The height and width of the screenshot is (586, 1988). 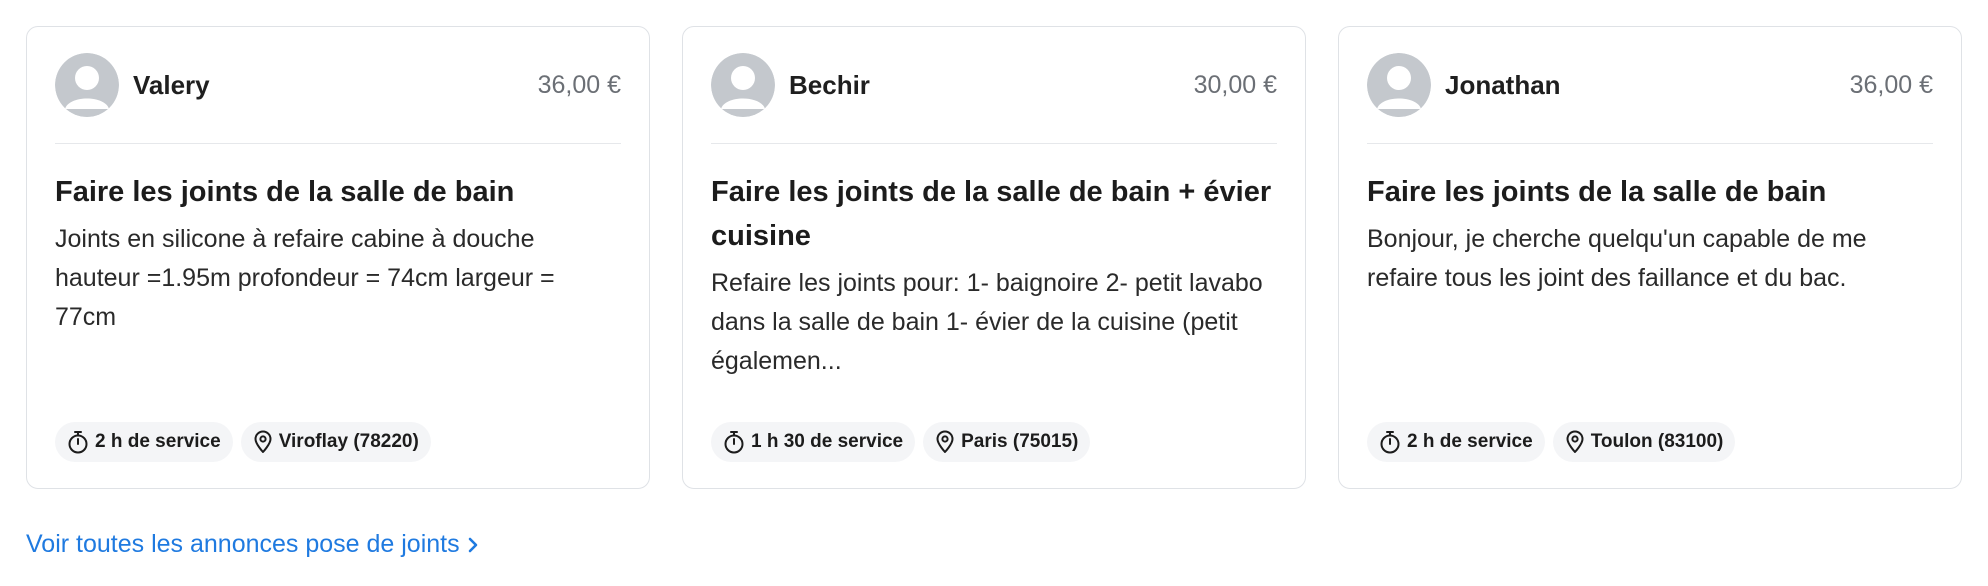 What do you see at coordinates (829, 84) in the screenshot?
I see `user-name: Bechir` at bounding box center [829, 84].